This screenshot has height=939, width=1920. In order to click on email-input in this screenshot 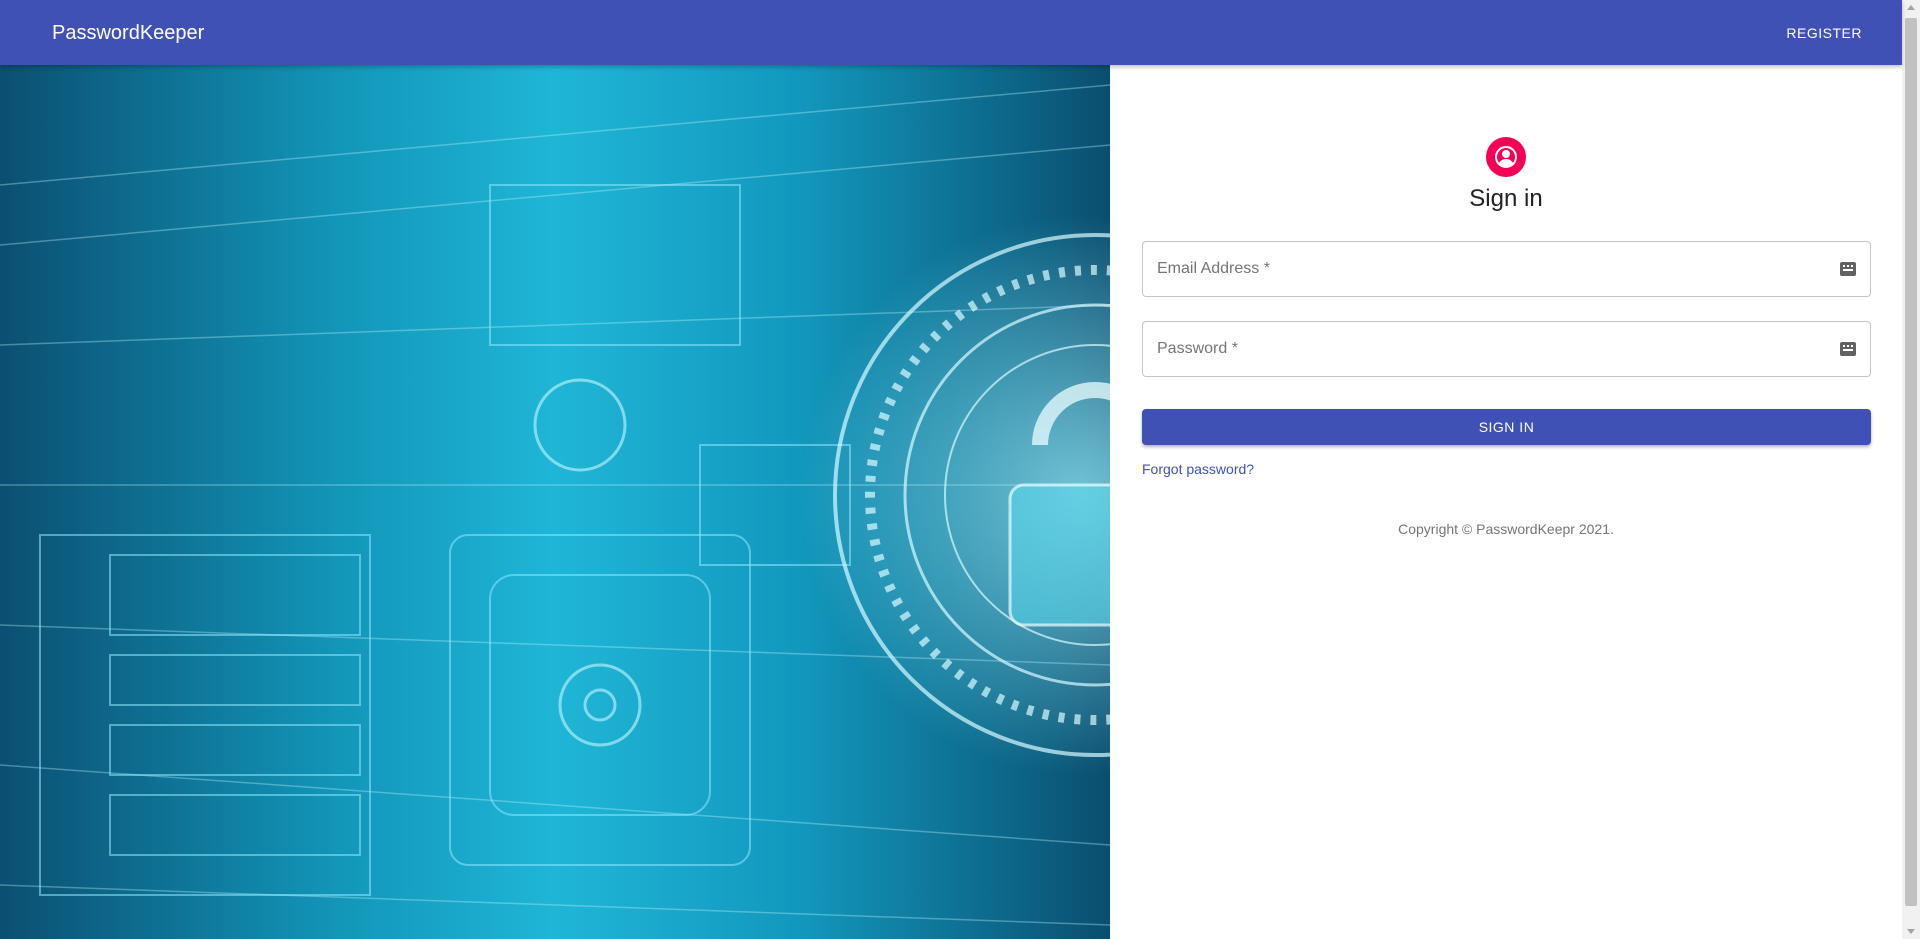, I will do `click(1506, 269)`.